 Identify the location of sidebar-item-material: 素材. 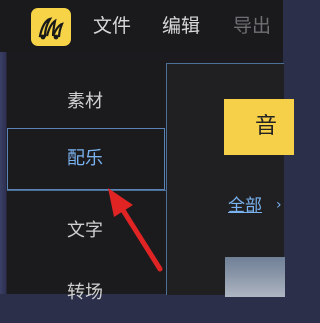
(86, 102).